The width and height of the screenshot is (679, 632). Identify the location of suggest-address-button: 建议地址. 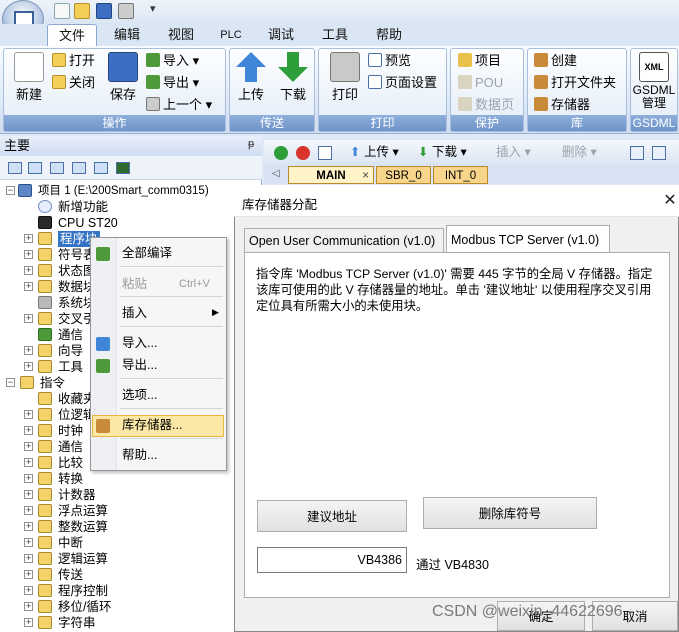
(332, 516).